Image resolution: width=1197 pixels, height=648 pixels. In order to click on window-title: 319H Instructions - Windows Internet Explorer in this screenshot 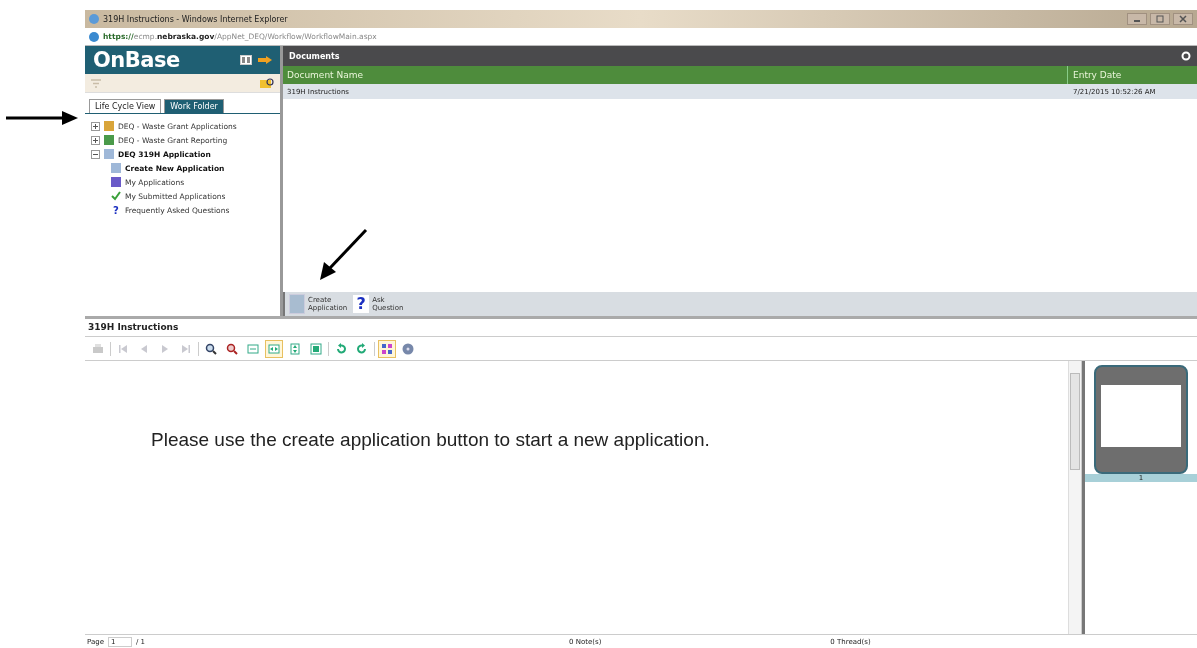, I will do `click(195, 19)`.